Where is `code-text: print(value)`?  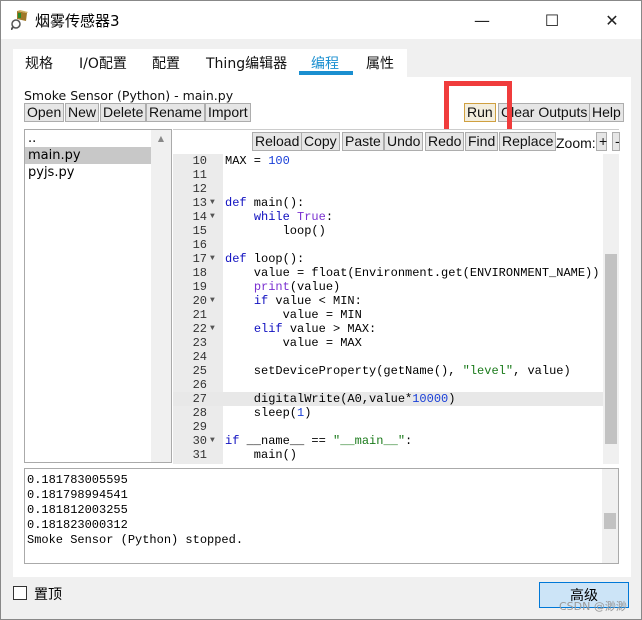 code-text: print(value) is located at coordinates (297, 287).